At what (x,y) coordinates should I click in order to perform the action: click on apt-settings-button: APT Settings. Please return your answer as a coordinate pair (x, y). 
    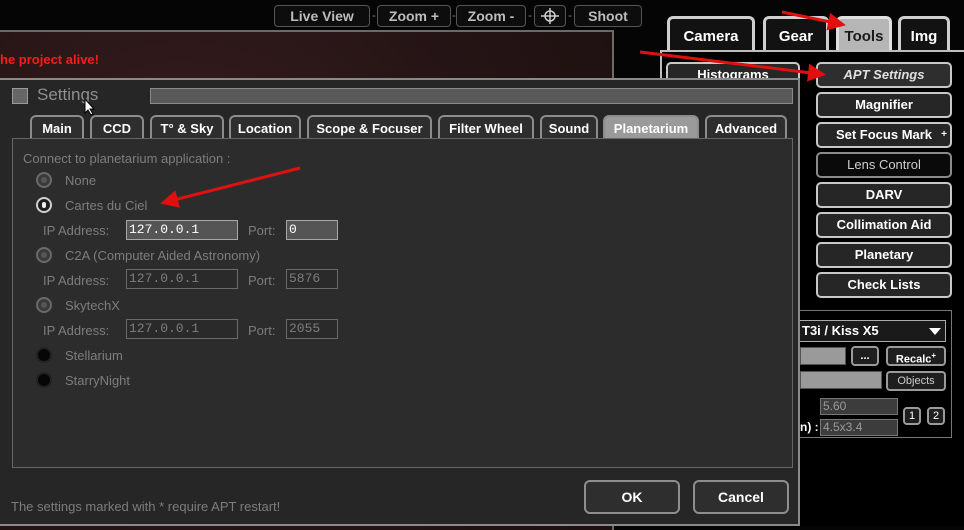
    Looking at the image, I should click on (884, 75).